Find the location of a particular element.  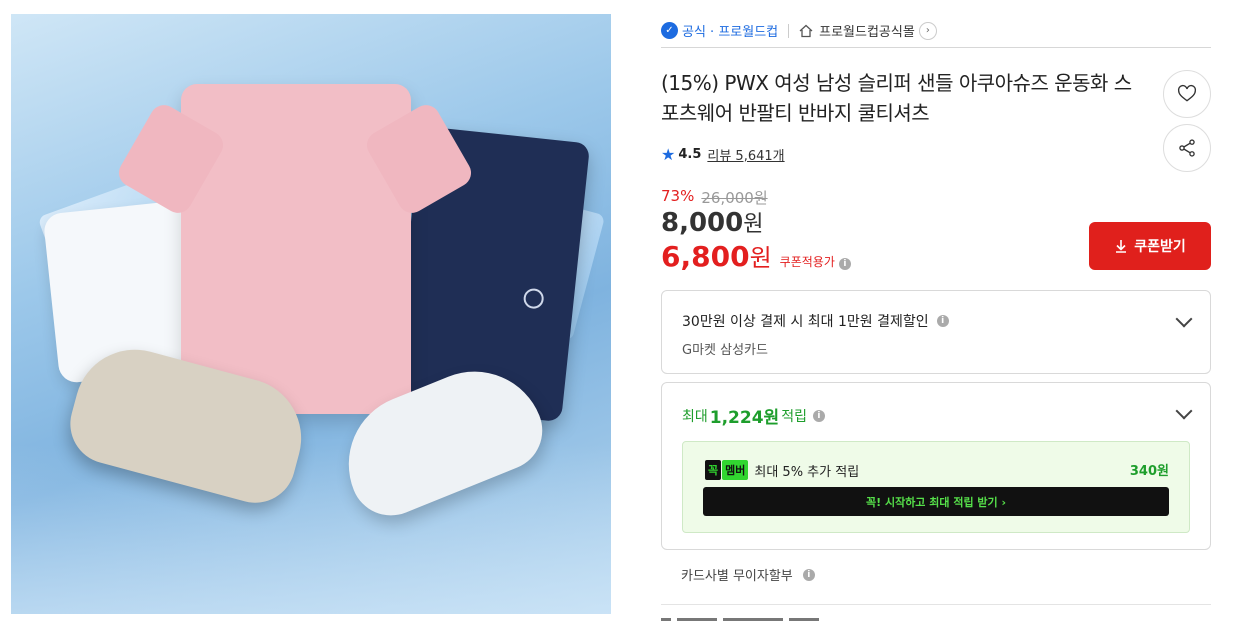

sale-price-value: 8,000 is located at coordinates (702, 223).